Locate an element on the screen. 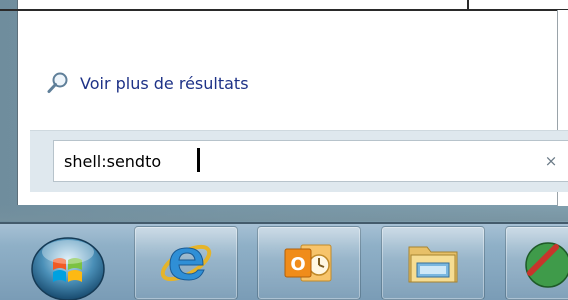 The height and width of the screenshot is (300, 568). taskbar-top-edge is located at coordinates (284, 223).